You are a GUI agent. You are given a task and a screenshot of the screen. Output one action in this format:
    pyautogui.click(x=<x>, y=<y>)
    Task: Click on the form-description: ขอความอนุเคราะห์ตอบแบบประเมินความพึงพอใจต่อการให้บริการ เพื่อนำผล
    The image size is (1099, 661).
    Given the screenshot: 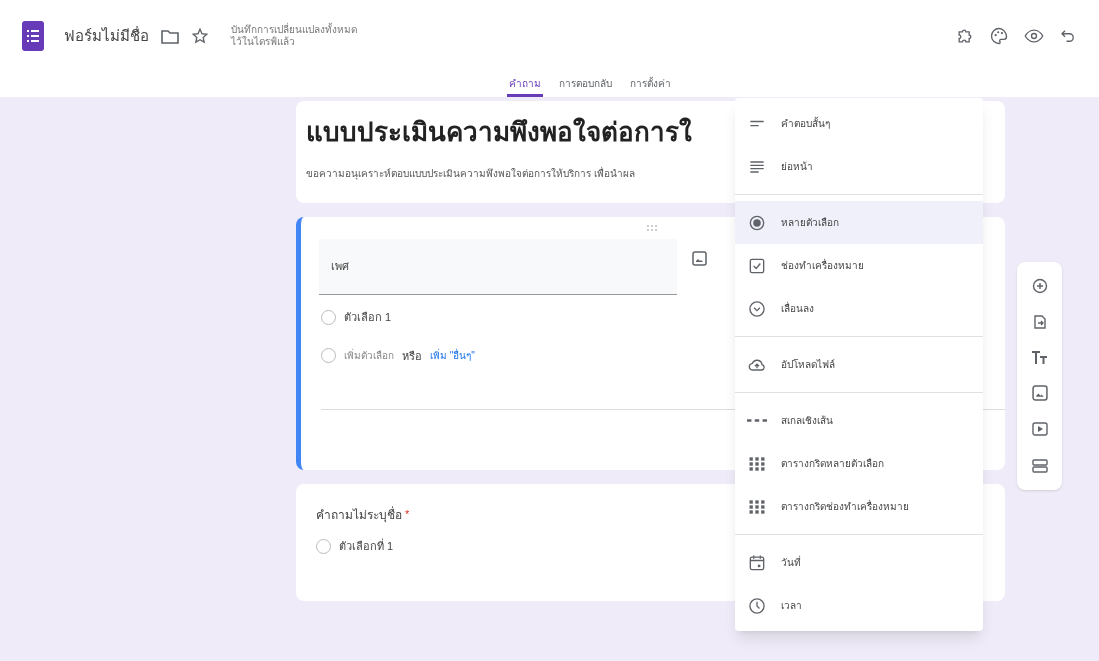 What is the action you would take?
    pyautogui.click(x=470, y=173)
    